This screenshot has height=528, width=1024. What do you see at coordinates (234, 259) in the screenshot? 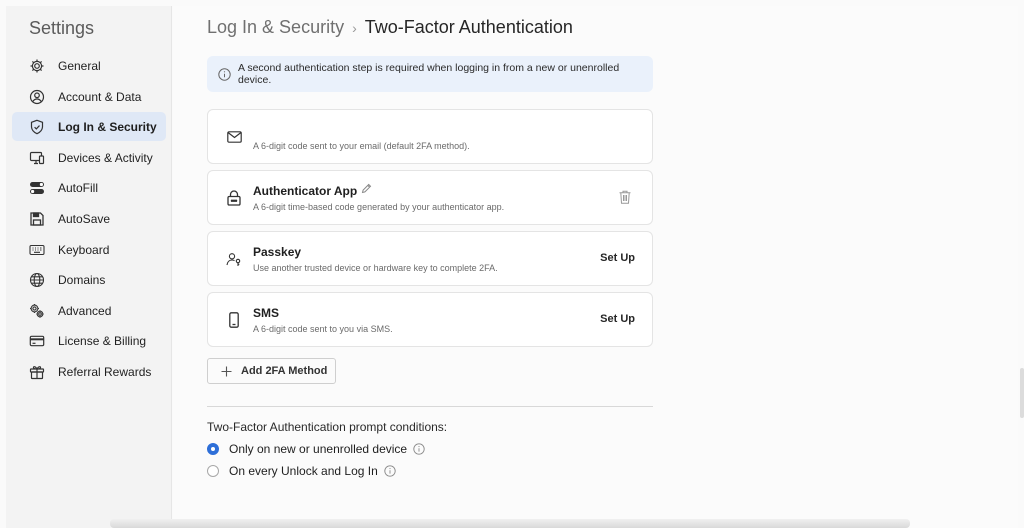
I see `person-key-icon` at bounding box center [234, 259].